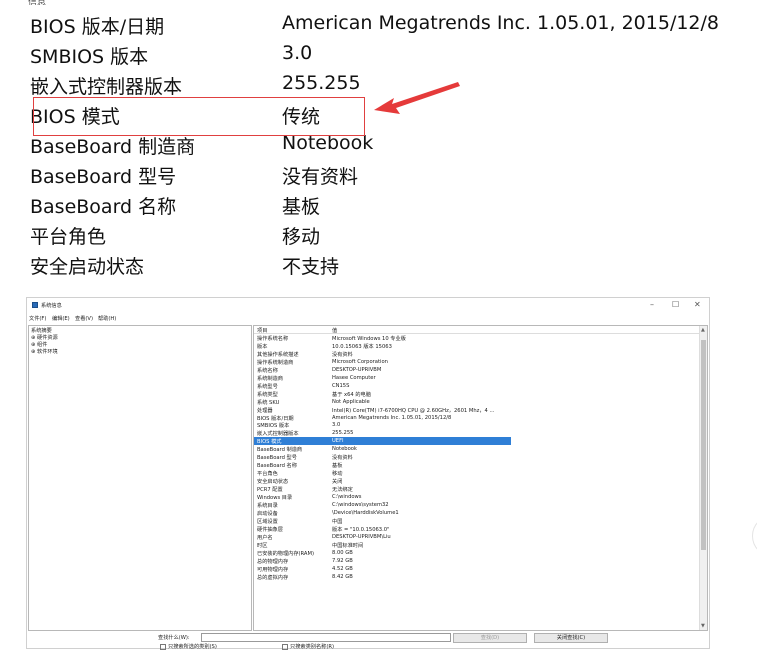 Image resolution: width=757 pixels, height=662 pixels. Describe the element at coordinates (477, 577) in the screenshot. I see `table-row: 总的虚拟内存 8.42 GB` at that location.